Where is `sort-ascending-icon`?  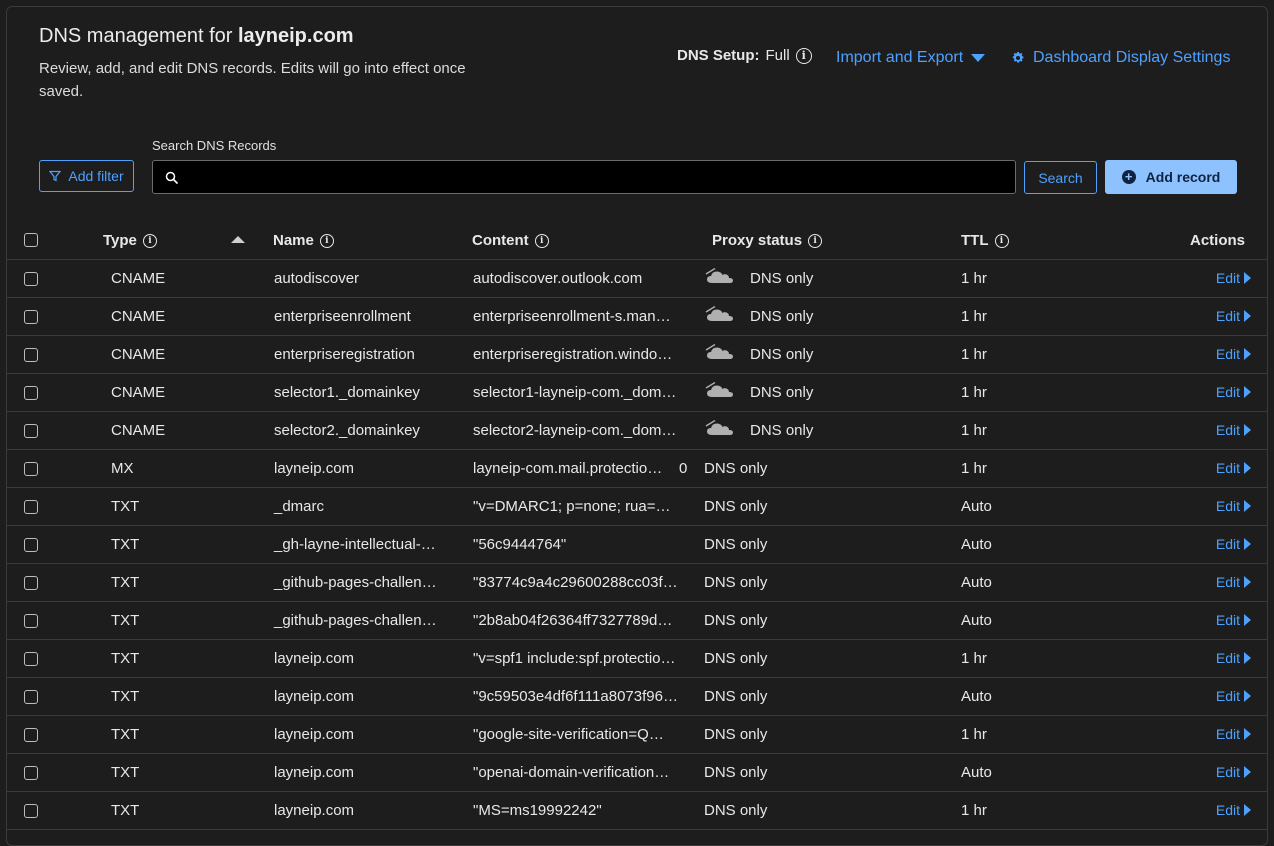
sort-ascending-icon is located at coordinates (238, 239).